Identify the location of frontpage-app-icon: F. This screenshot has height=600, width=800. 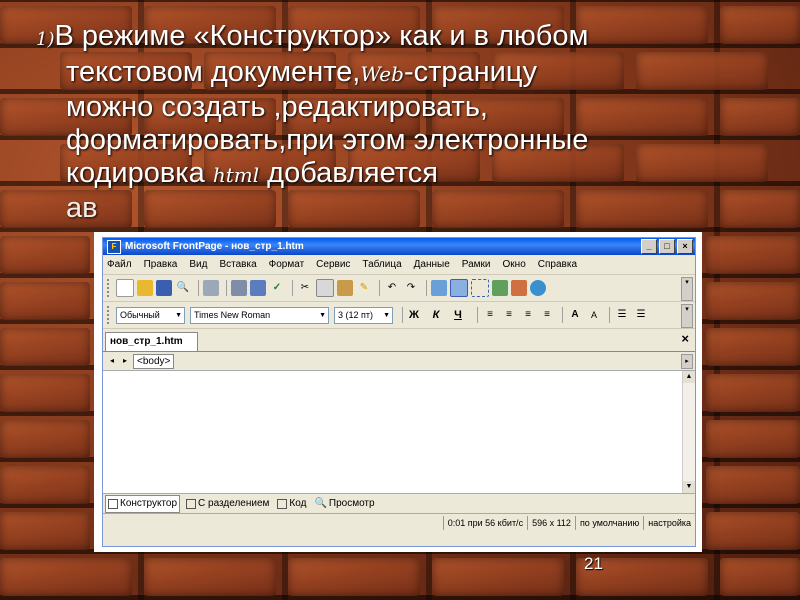
(114, 246).